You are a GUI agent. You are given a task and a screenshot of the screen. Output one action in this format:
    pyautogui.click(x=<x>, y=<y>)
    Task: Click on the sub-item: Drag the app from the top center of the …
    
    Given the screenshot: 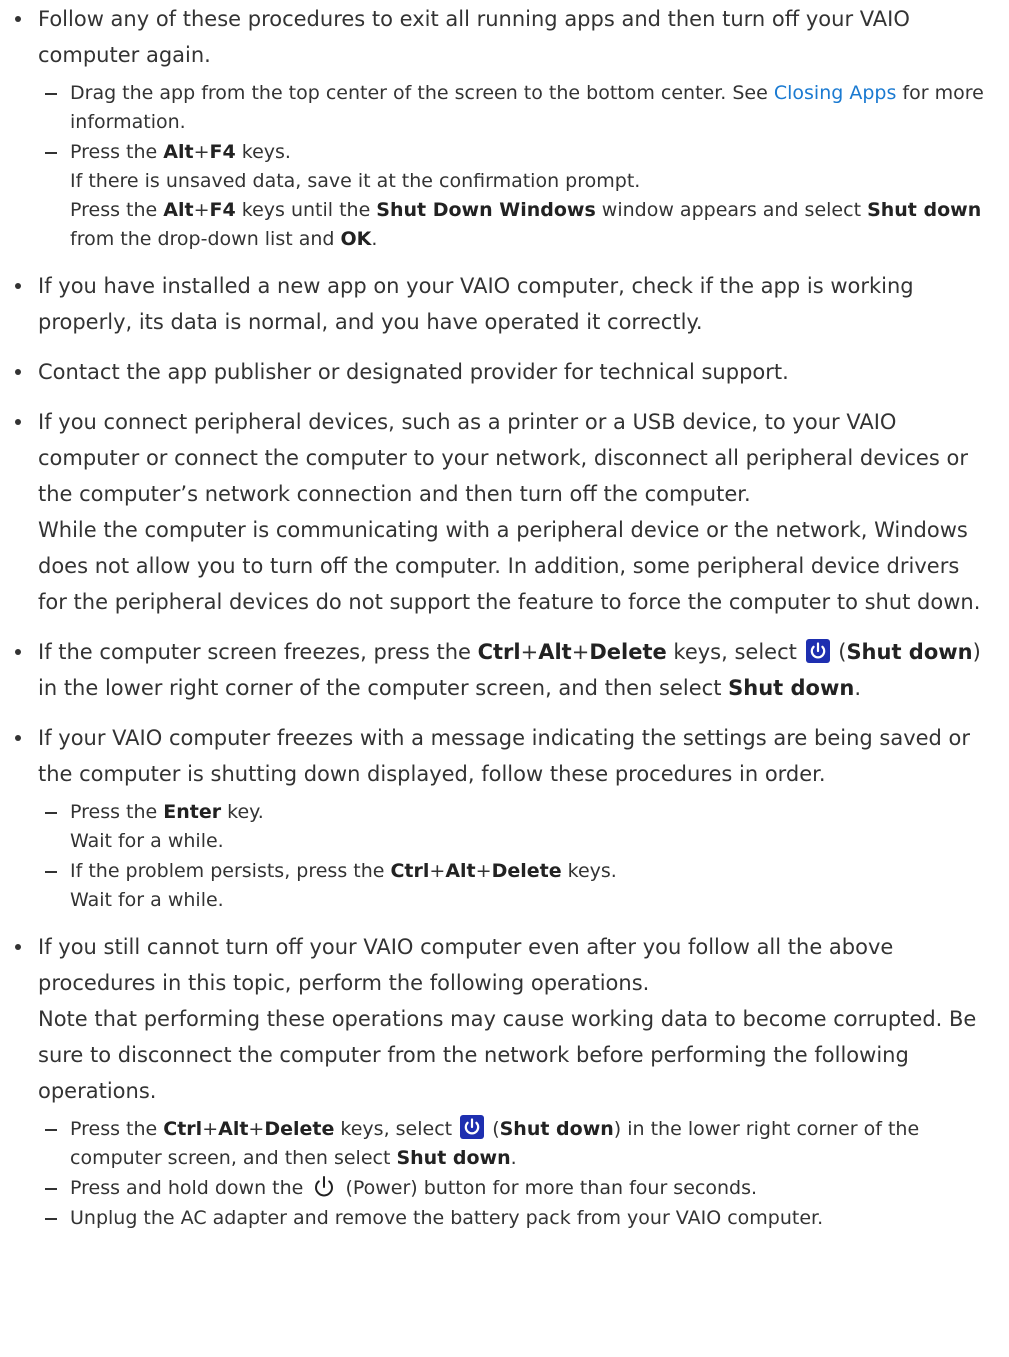 What is the action you would take?
    pyautogui.click(x=516, y=108)
    